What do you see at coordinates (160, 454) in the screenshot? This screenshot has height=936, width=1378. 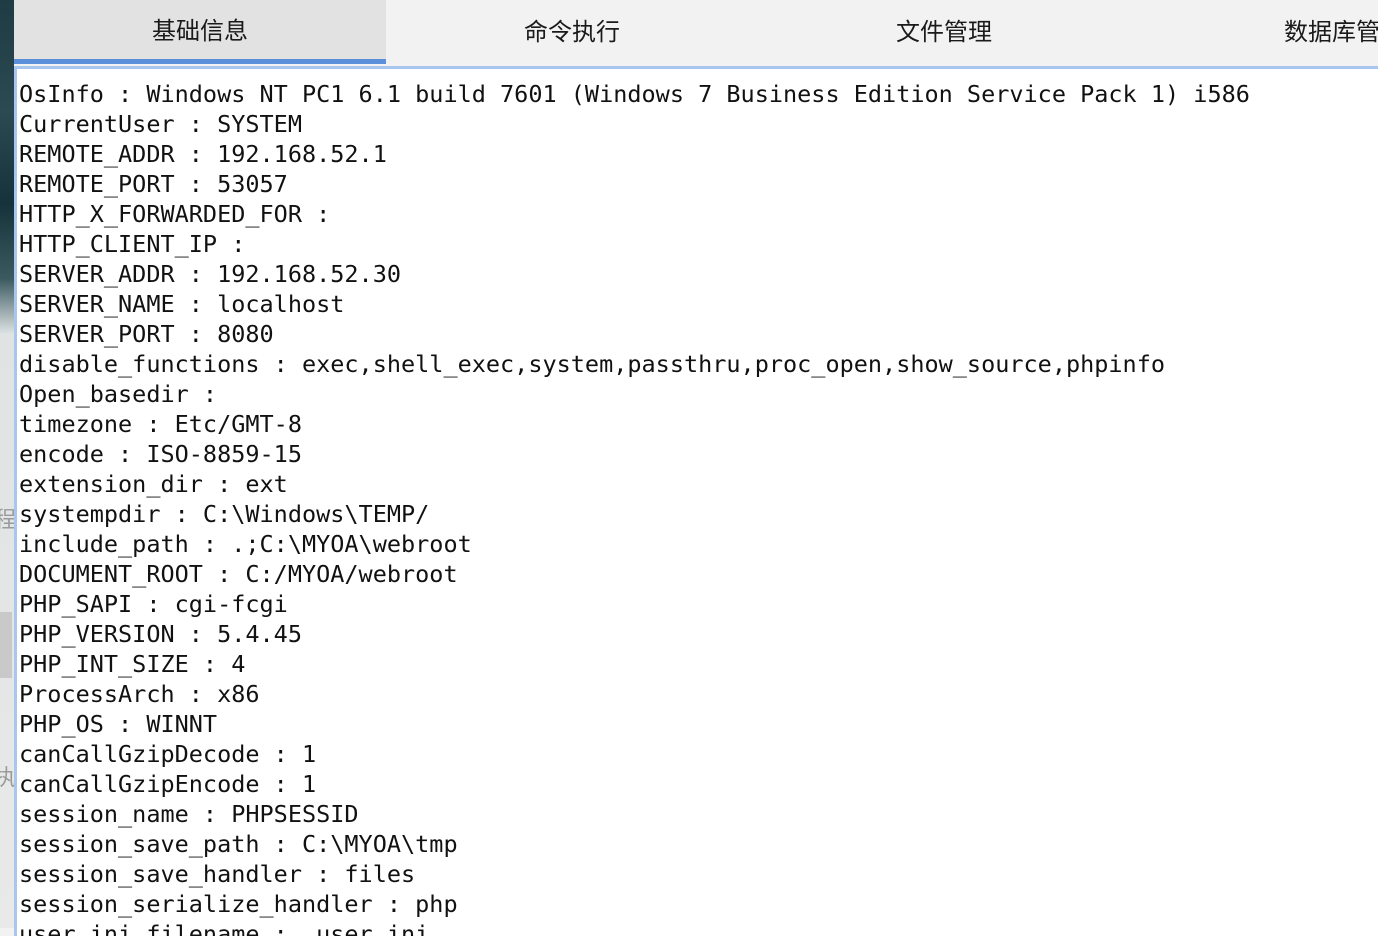 I see `info-line: encode : ISO-8859-15` at bounding box center [160, 454].